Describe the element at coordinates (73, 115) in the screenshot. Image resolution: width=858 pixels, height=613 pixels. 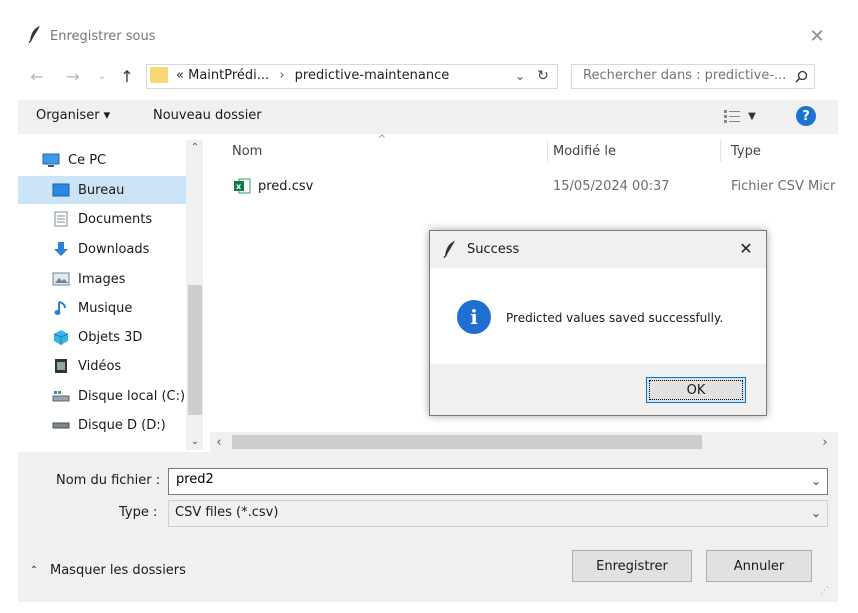
I see `organize-button: Organiser ▾` at that location.